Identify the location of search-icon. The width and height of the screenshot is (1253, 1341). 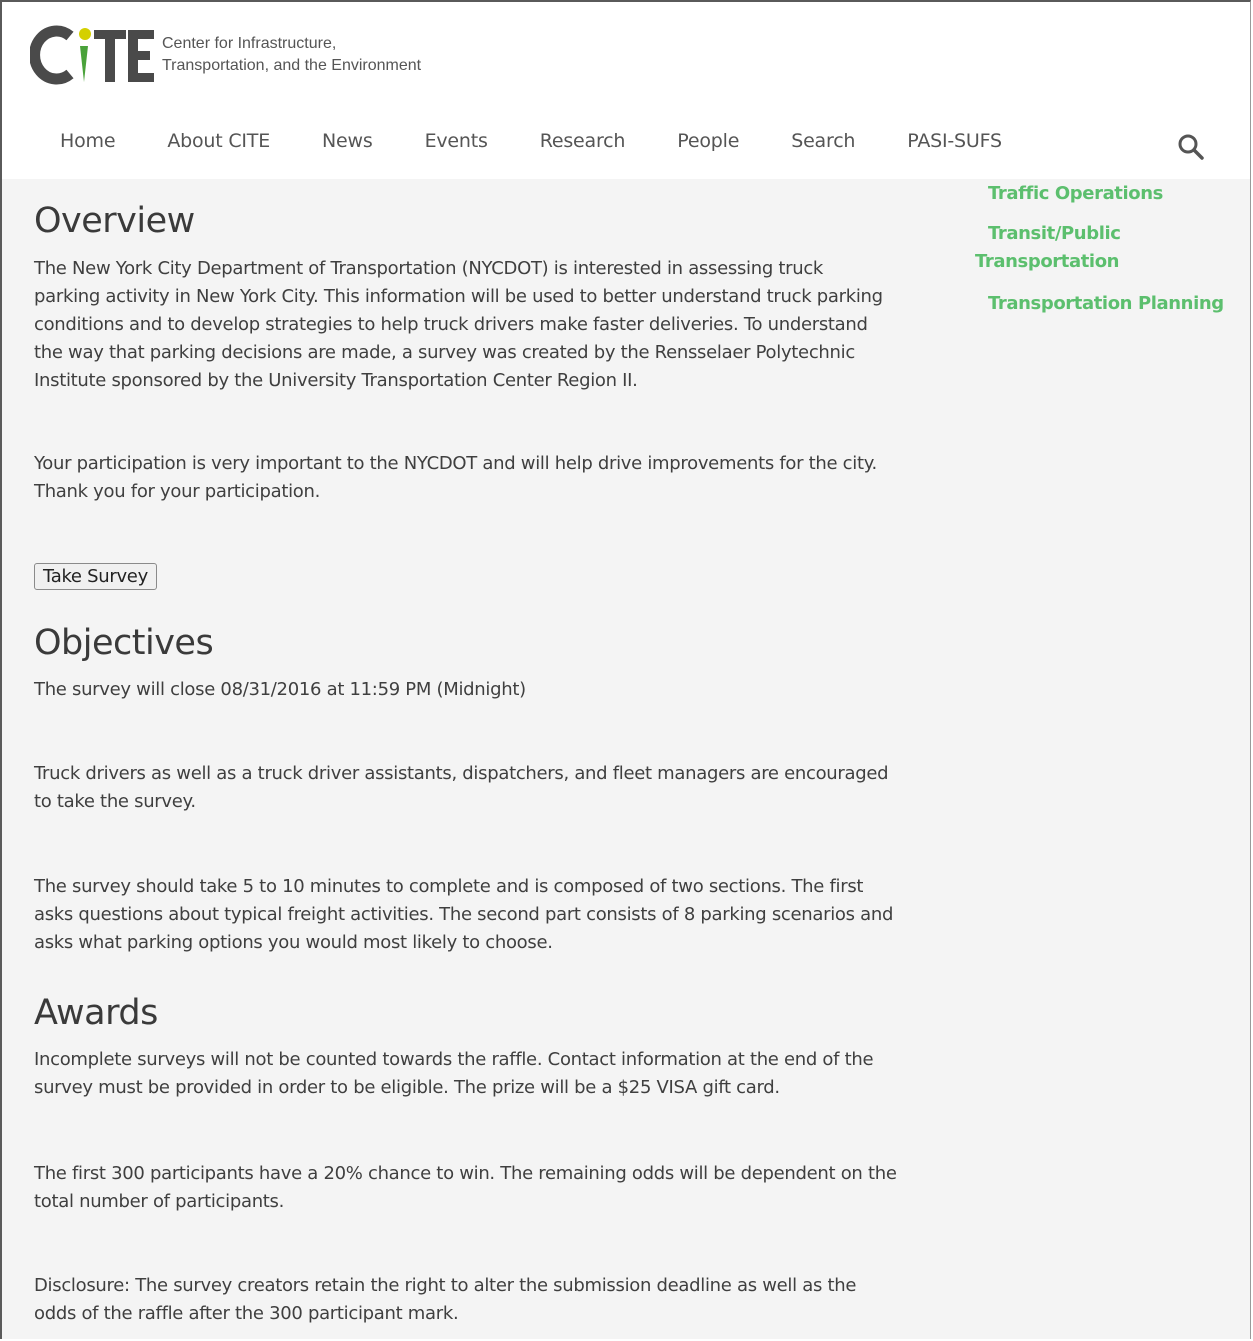
(1191, 147).